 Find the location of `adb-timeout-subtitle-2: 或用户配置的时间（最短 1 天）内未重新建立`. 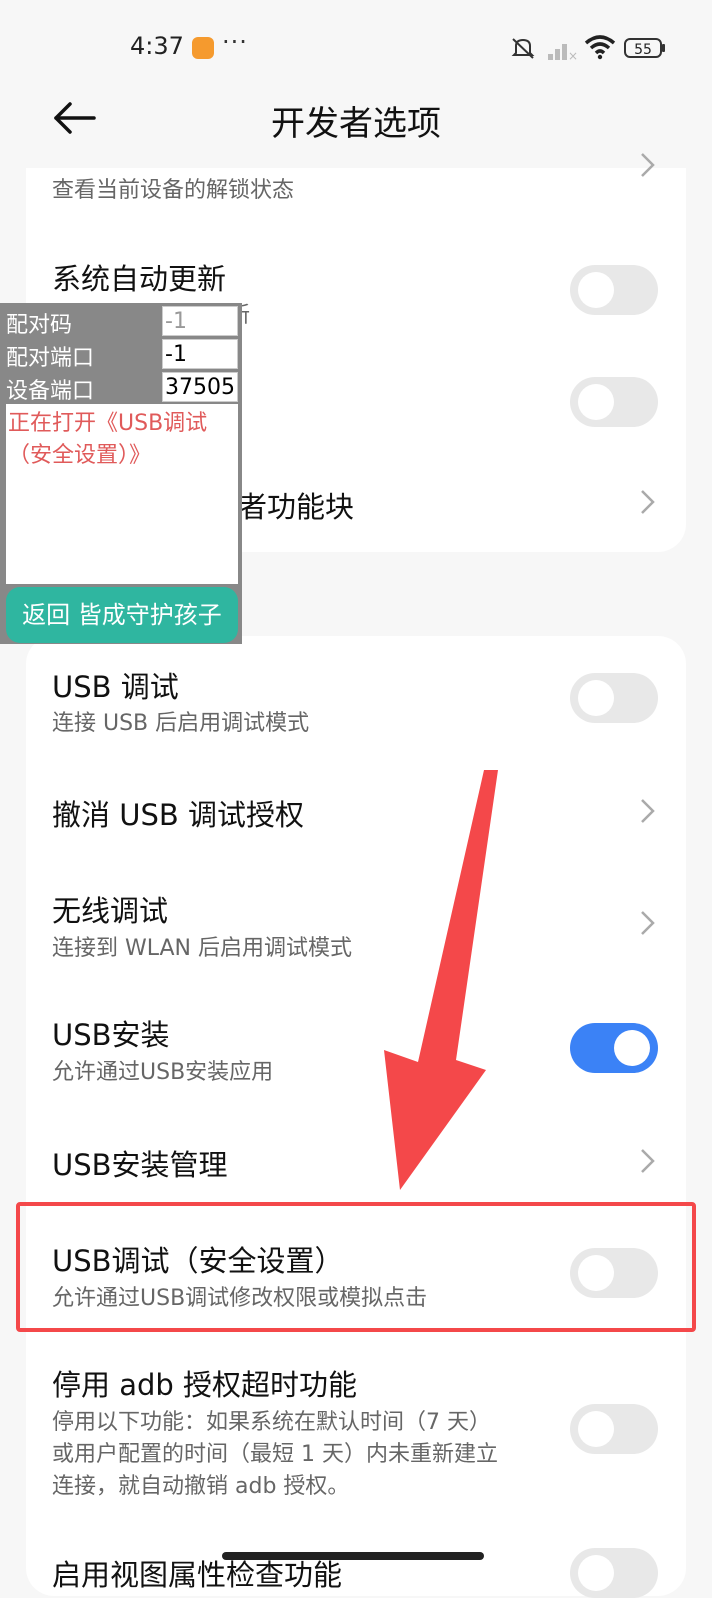

adb-timeout-subtitle-2: 或用户配置的时间（最短 1 天）内未重新建立 is located at coordinates (275, 1454).